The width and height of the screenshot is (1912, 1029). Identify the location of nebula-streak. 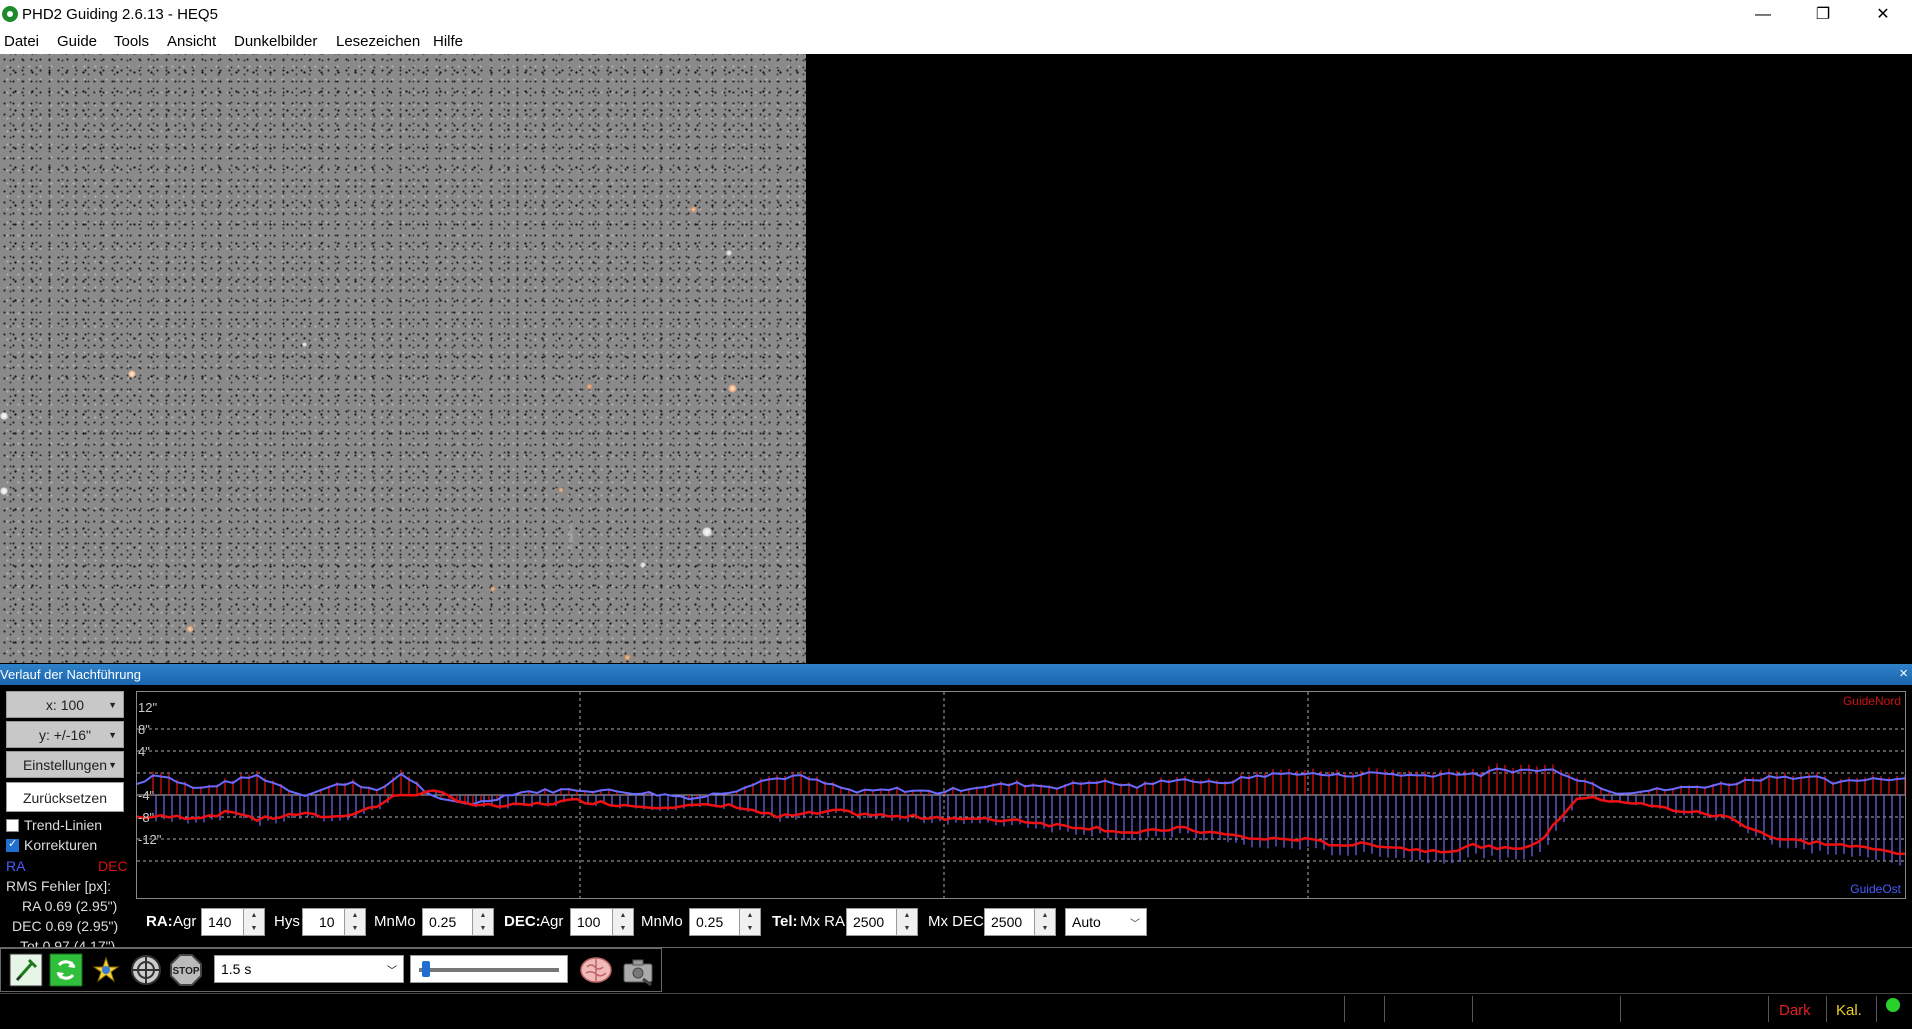
(571, 536).